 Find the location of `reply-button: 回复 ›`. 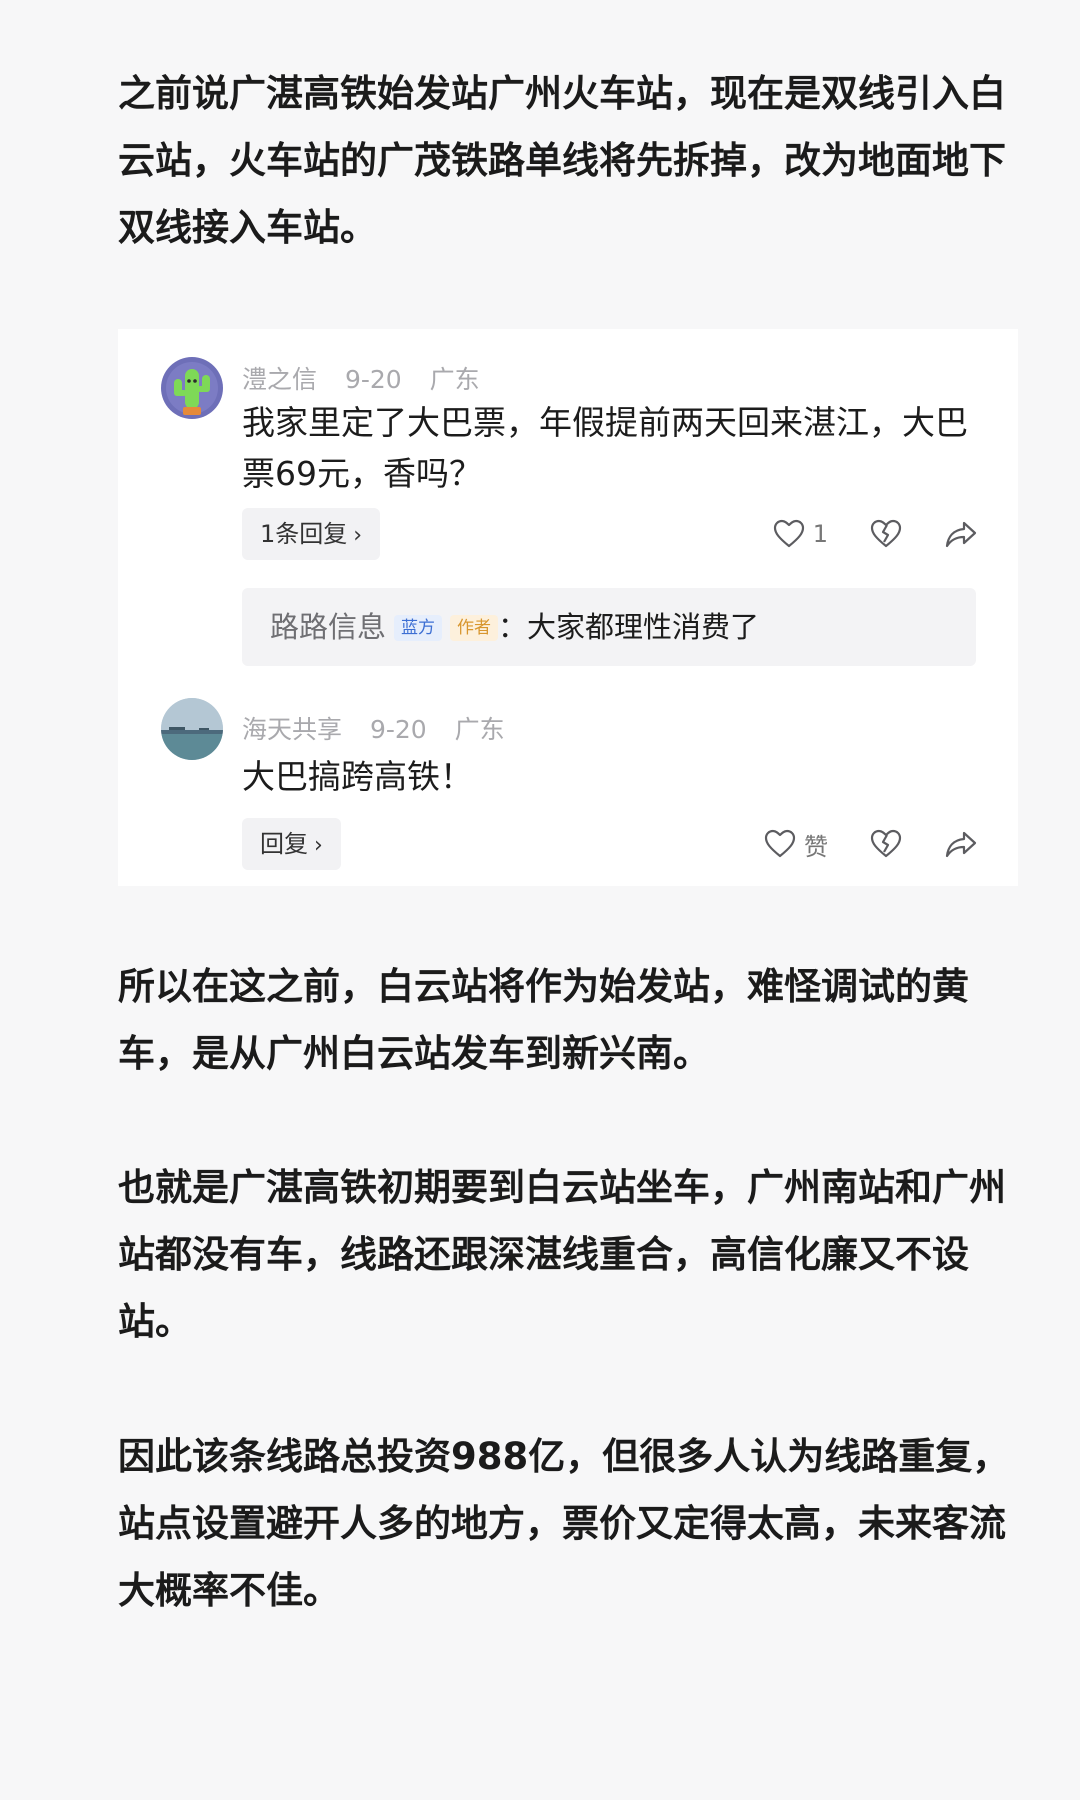

reply-button: 回复 › is located at coordinates (291, 844).